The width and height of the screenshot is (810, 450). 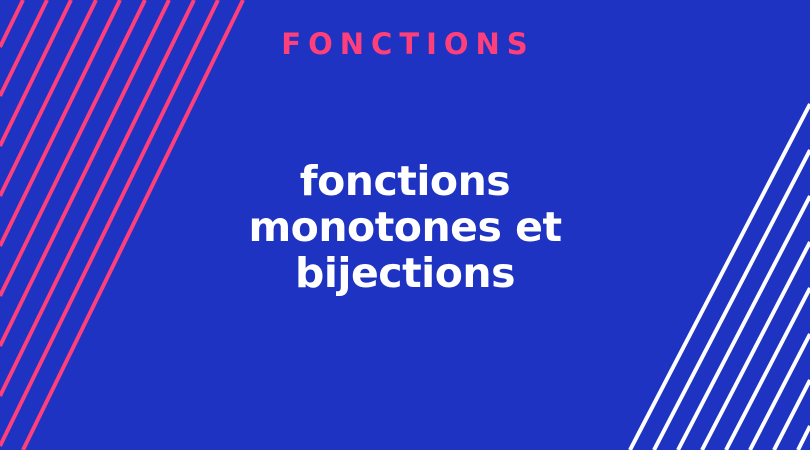 What do you see at coordinates (405, 181) in the screenshot?
I see `title-line: fonctions` at bounding box center [405, 181].